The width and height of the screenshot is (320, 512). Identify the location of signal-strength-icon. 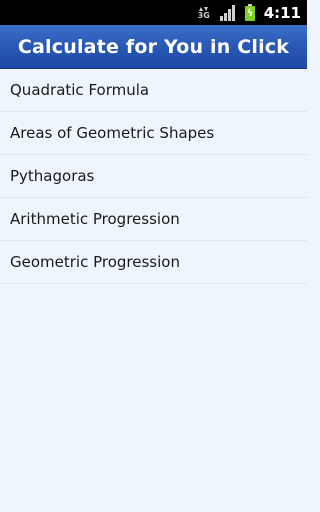
(227, 12).